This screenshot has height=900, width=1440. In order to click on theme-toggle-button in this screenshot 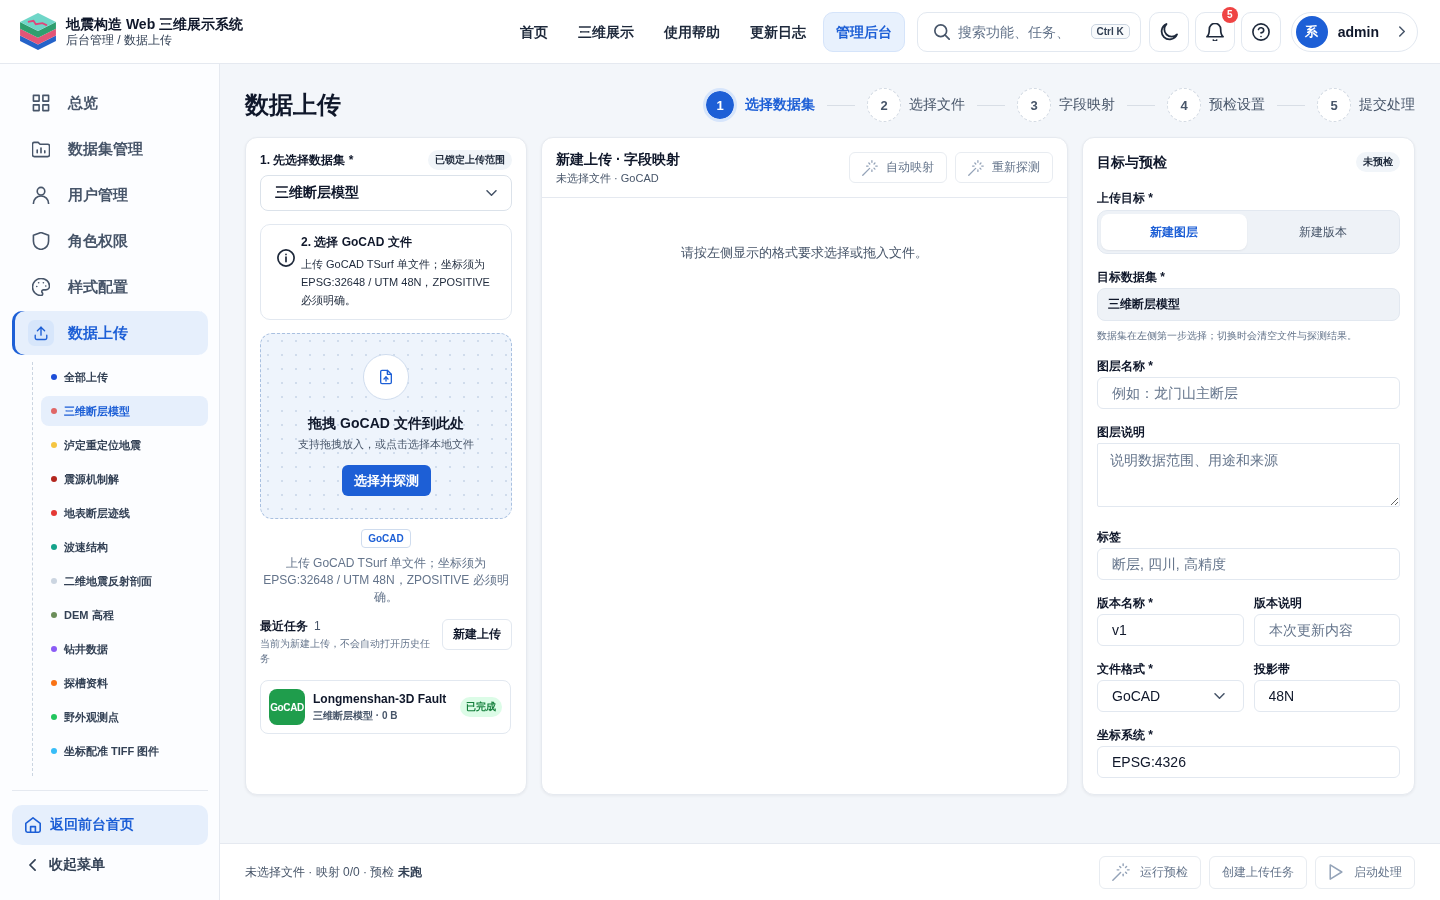, I will do `click(1168, 31)`.